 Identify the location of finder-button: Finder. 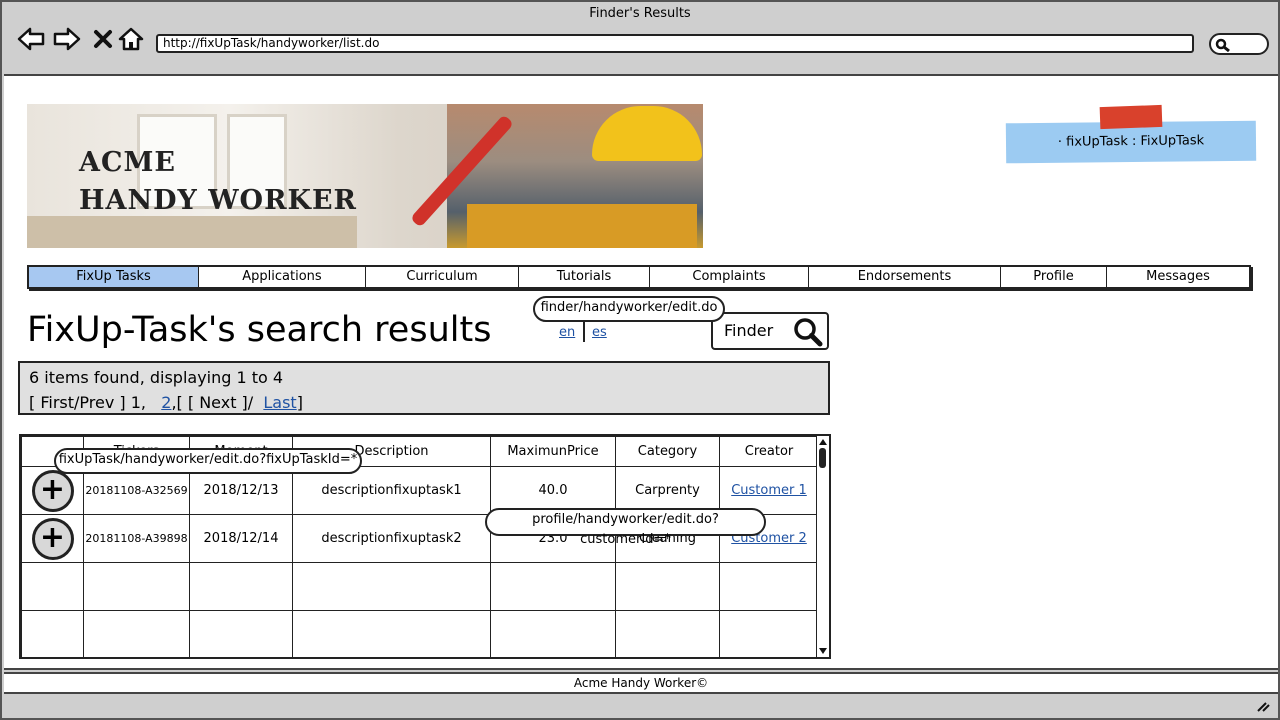
(770, 331).